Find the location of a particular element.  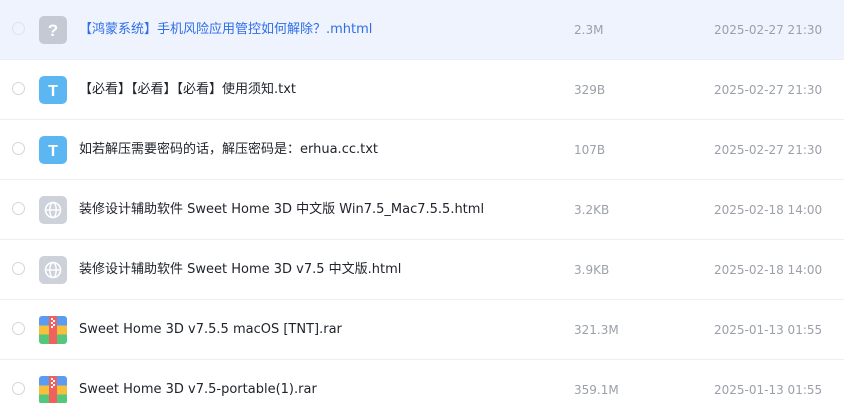

file-name: 如若解压需要密码的话，解压密码是：erhua.cc.txt is located at coordinates (228, 150).